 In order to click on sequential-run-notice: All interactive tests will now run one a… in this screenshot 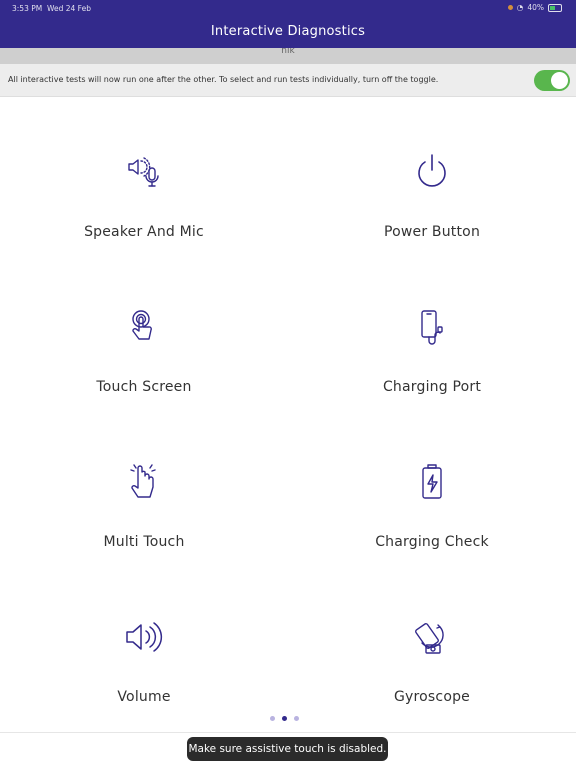, I will do `click(288, 80)`.